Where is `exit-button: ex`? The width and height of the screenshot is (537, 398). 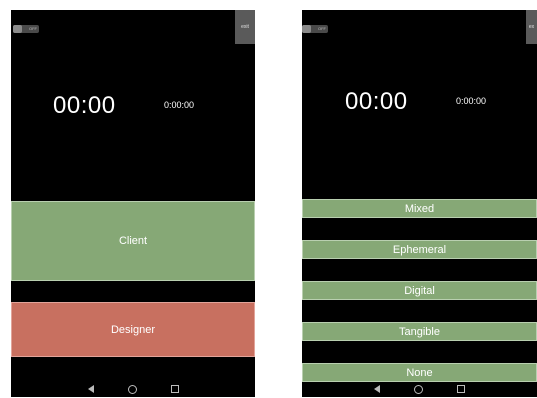 exit-button: ex is located at coordinates (531, 27).